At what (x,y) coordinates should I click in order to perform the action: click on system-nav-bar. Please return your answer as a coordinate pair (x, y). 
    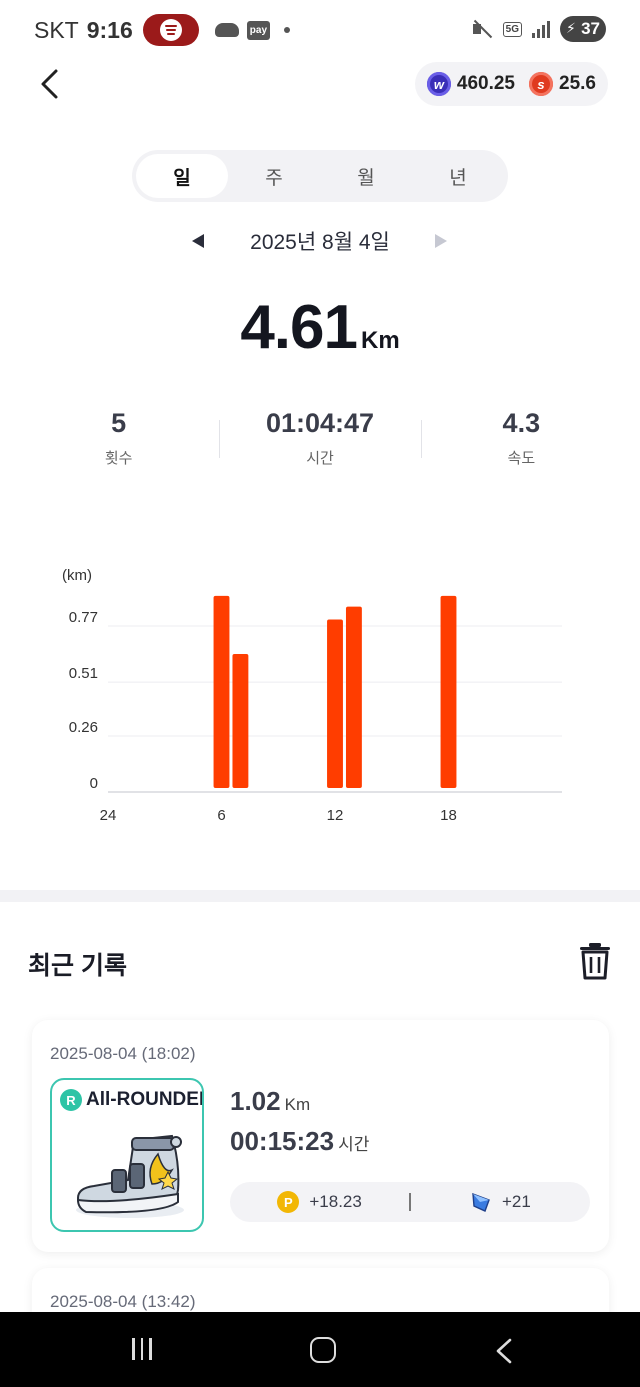
    Looking at the image, I should click on (320, 1349).